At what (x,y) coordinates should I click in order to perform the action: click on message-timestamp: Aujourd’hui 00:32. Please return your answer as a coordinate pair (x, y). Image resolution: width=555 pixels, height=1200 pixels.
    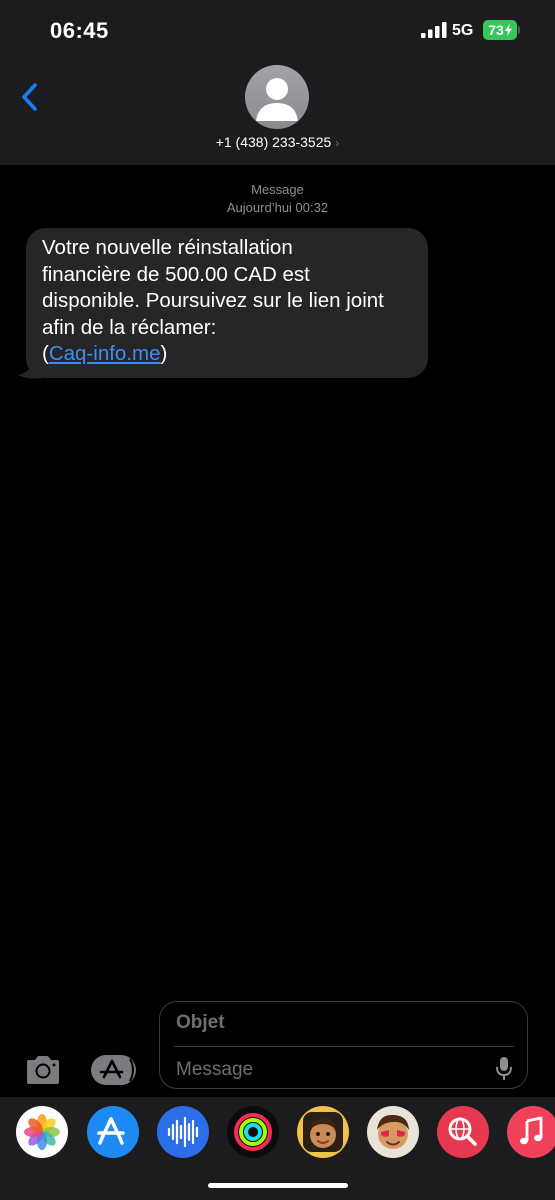
    Looking at the image, I should click on (277, 207).